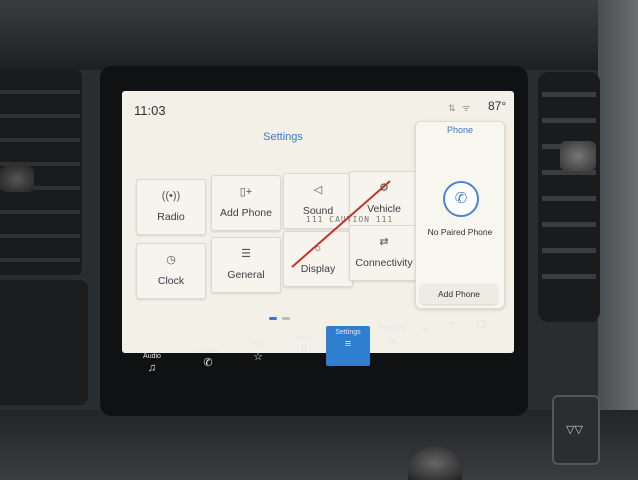 The height and width of the screenshot is (480, 638). I want to click on hazard-button: ▽▽, so click(576, 430).